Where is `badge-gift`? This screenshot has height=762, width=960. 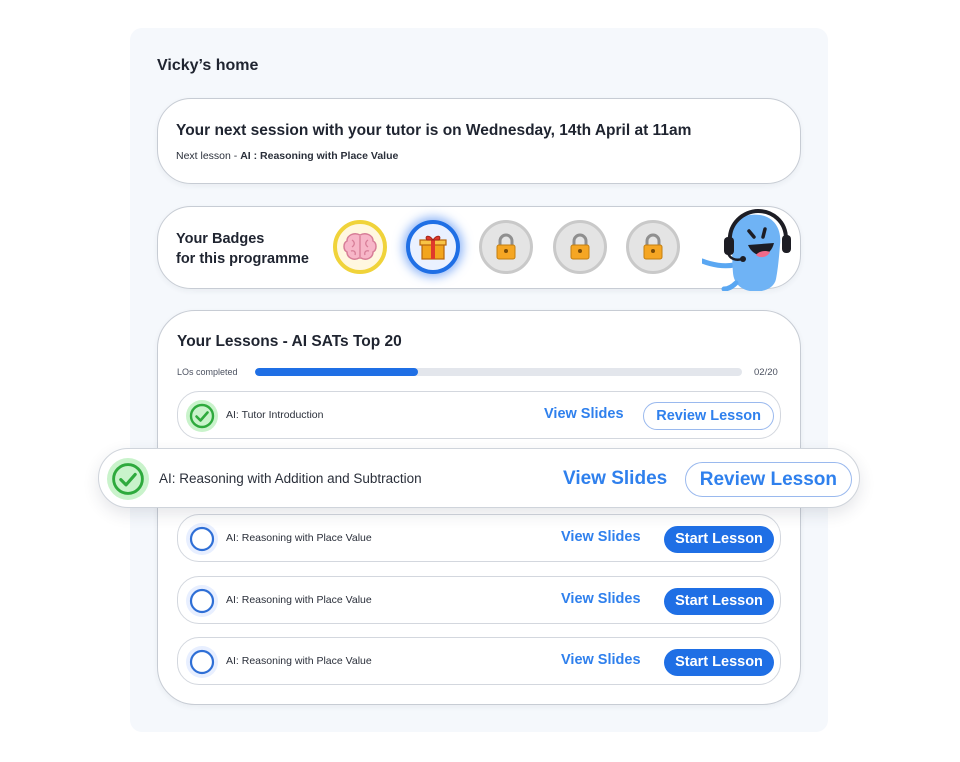 badge-gift is located at coordinates (433, 247).